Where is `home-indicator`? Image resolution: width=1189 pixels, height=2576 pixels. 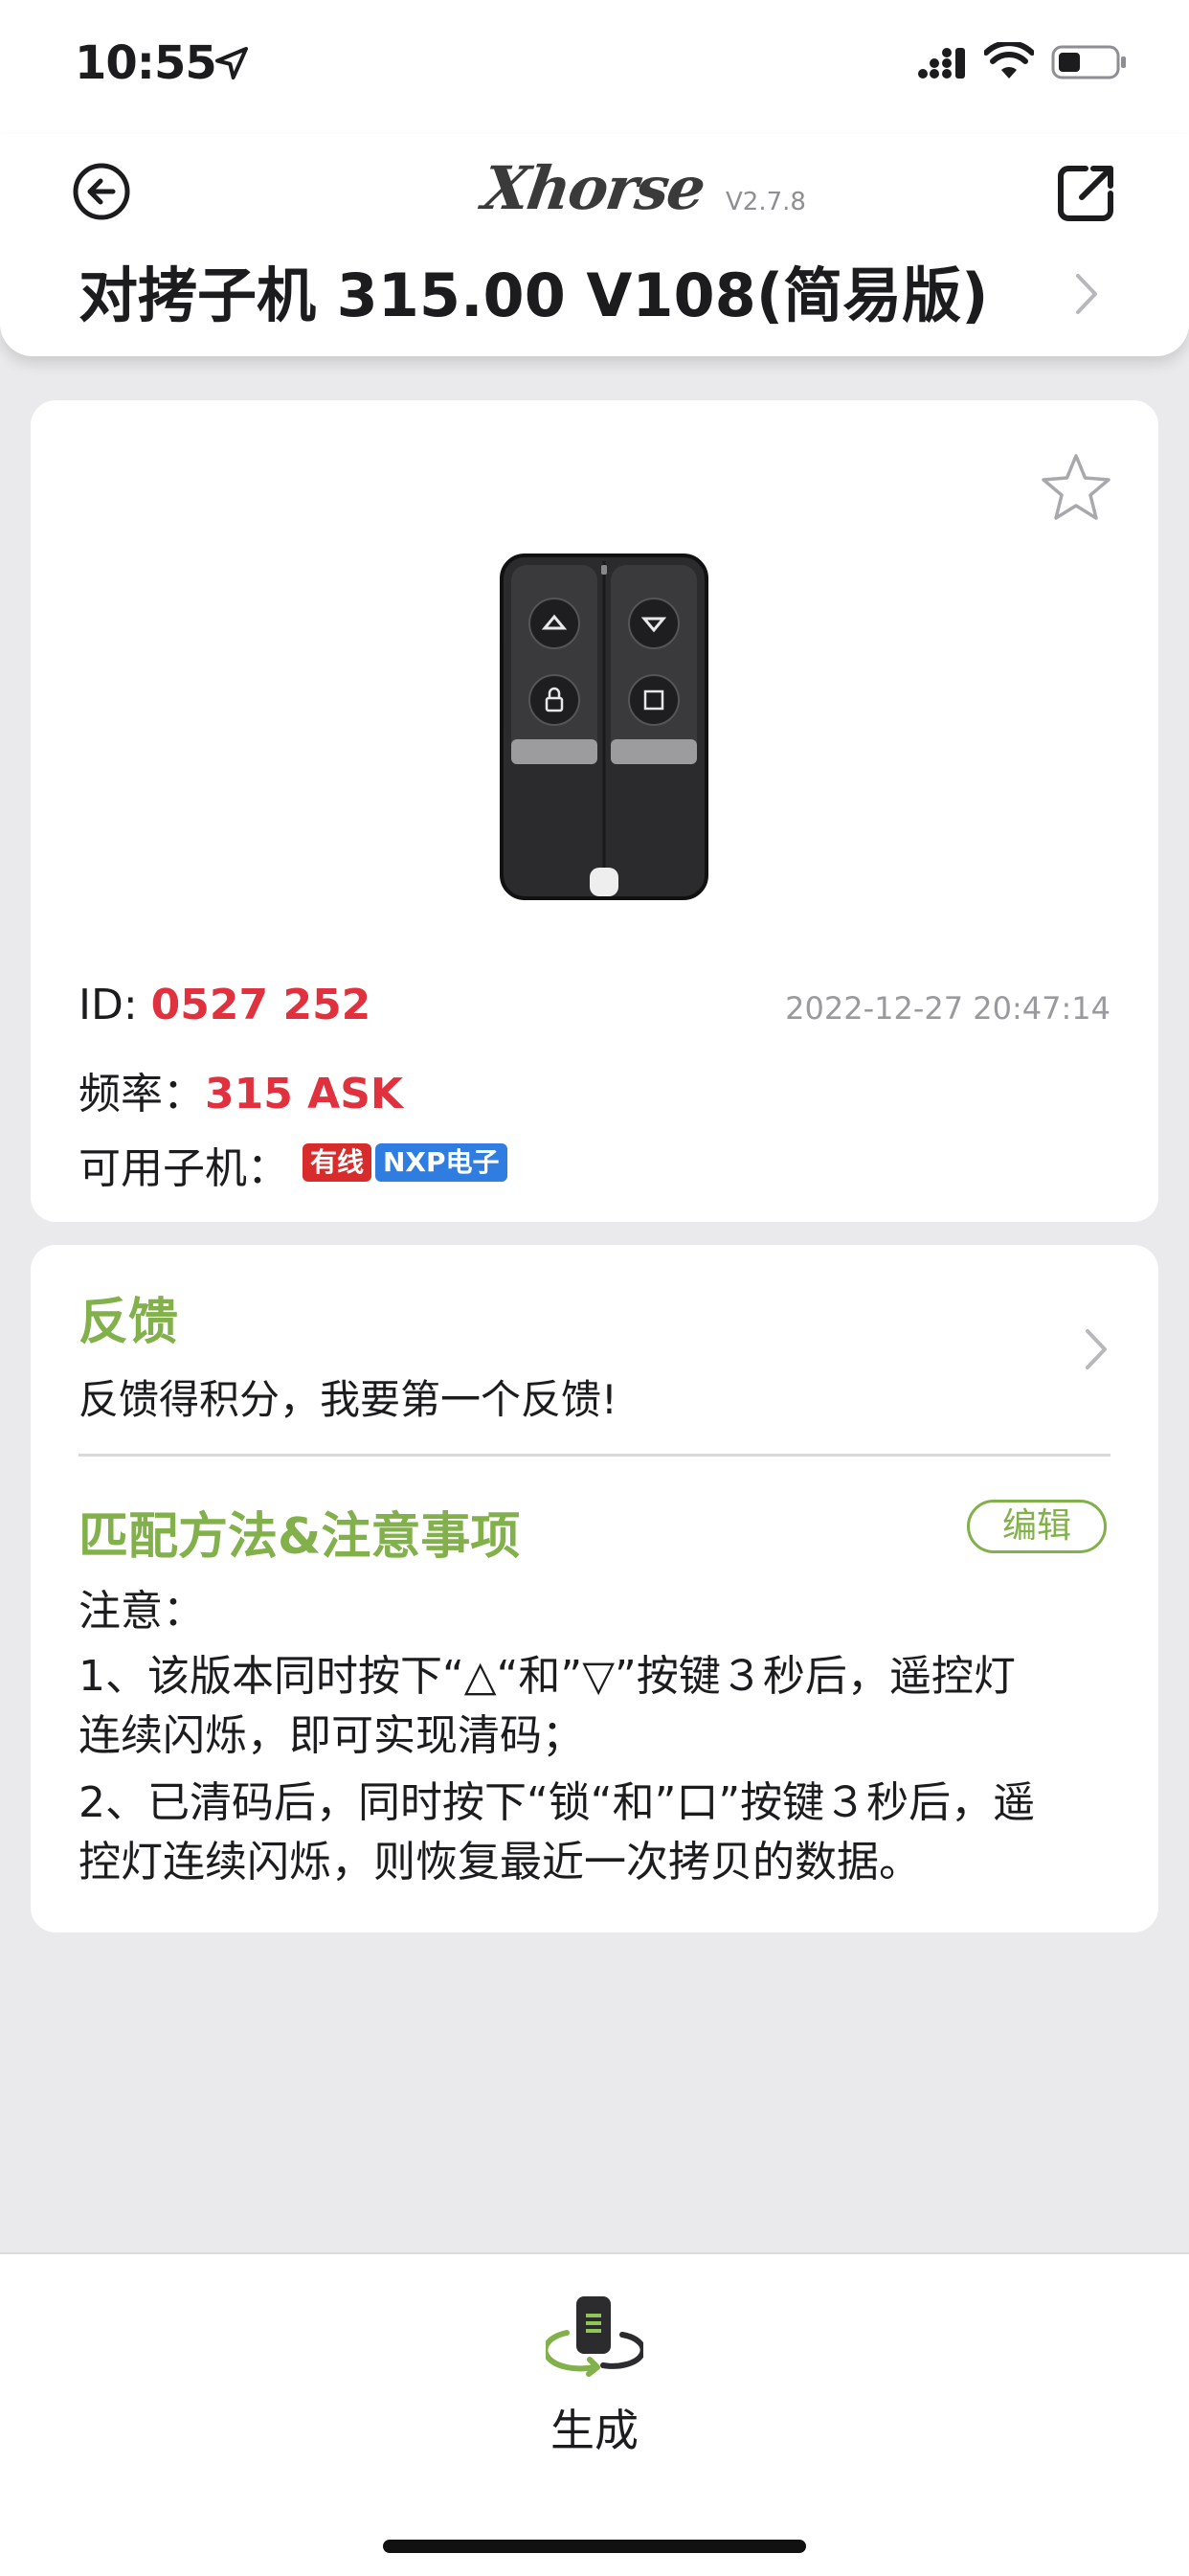 home-indicator is located at coordinates (594, 2546).